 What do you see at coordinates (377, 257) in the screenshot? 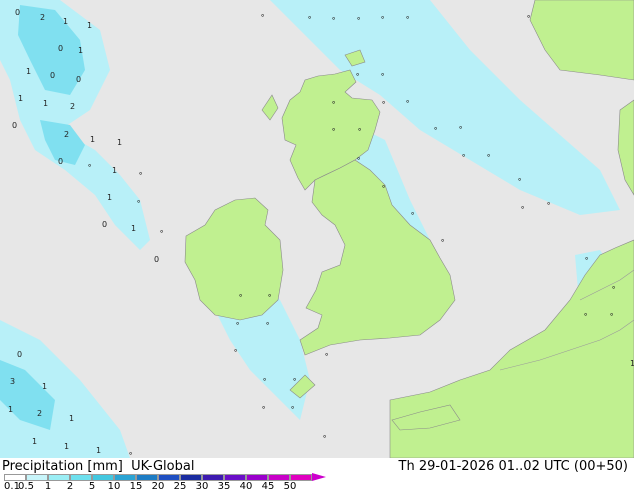
I see `land-england-wales` at bounding box center [377, 257].